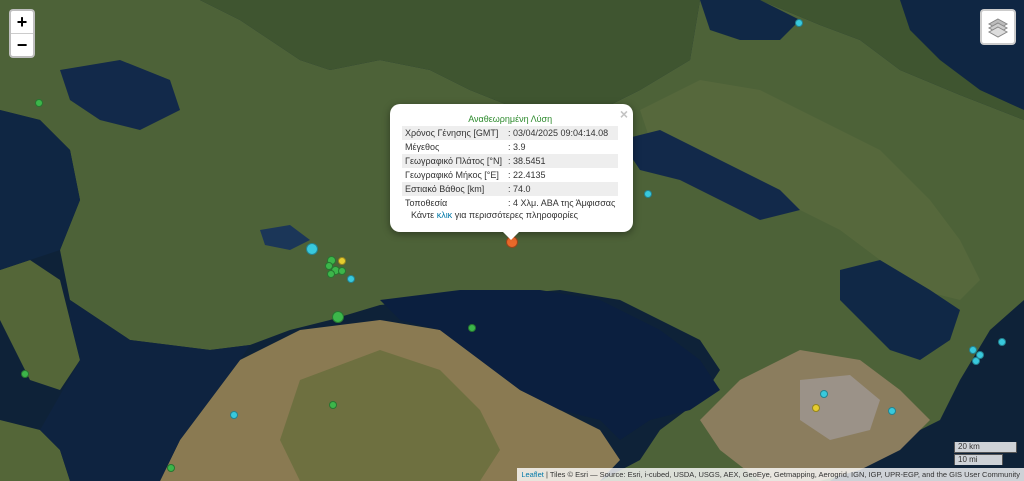  What do you see at coordinates (423, 215) in the screenshot?
I see `more-prefix: Κάντε` at bounding box center [423, 215].